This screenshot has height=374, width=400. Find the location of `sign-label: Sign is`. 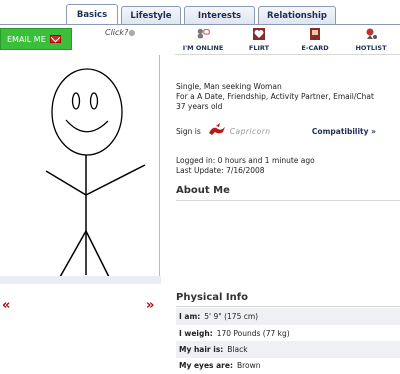

sign-label: Sign is is located at coordinates (188, 131).